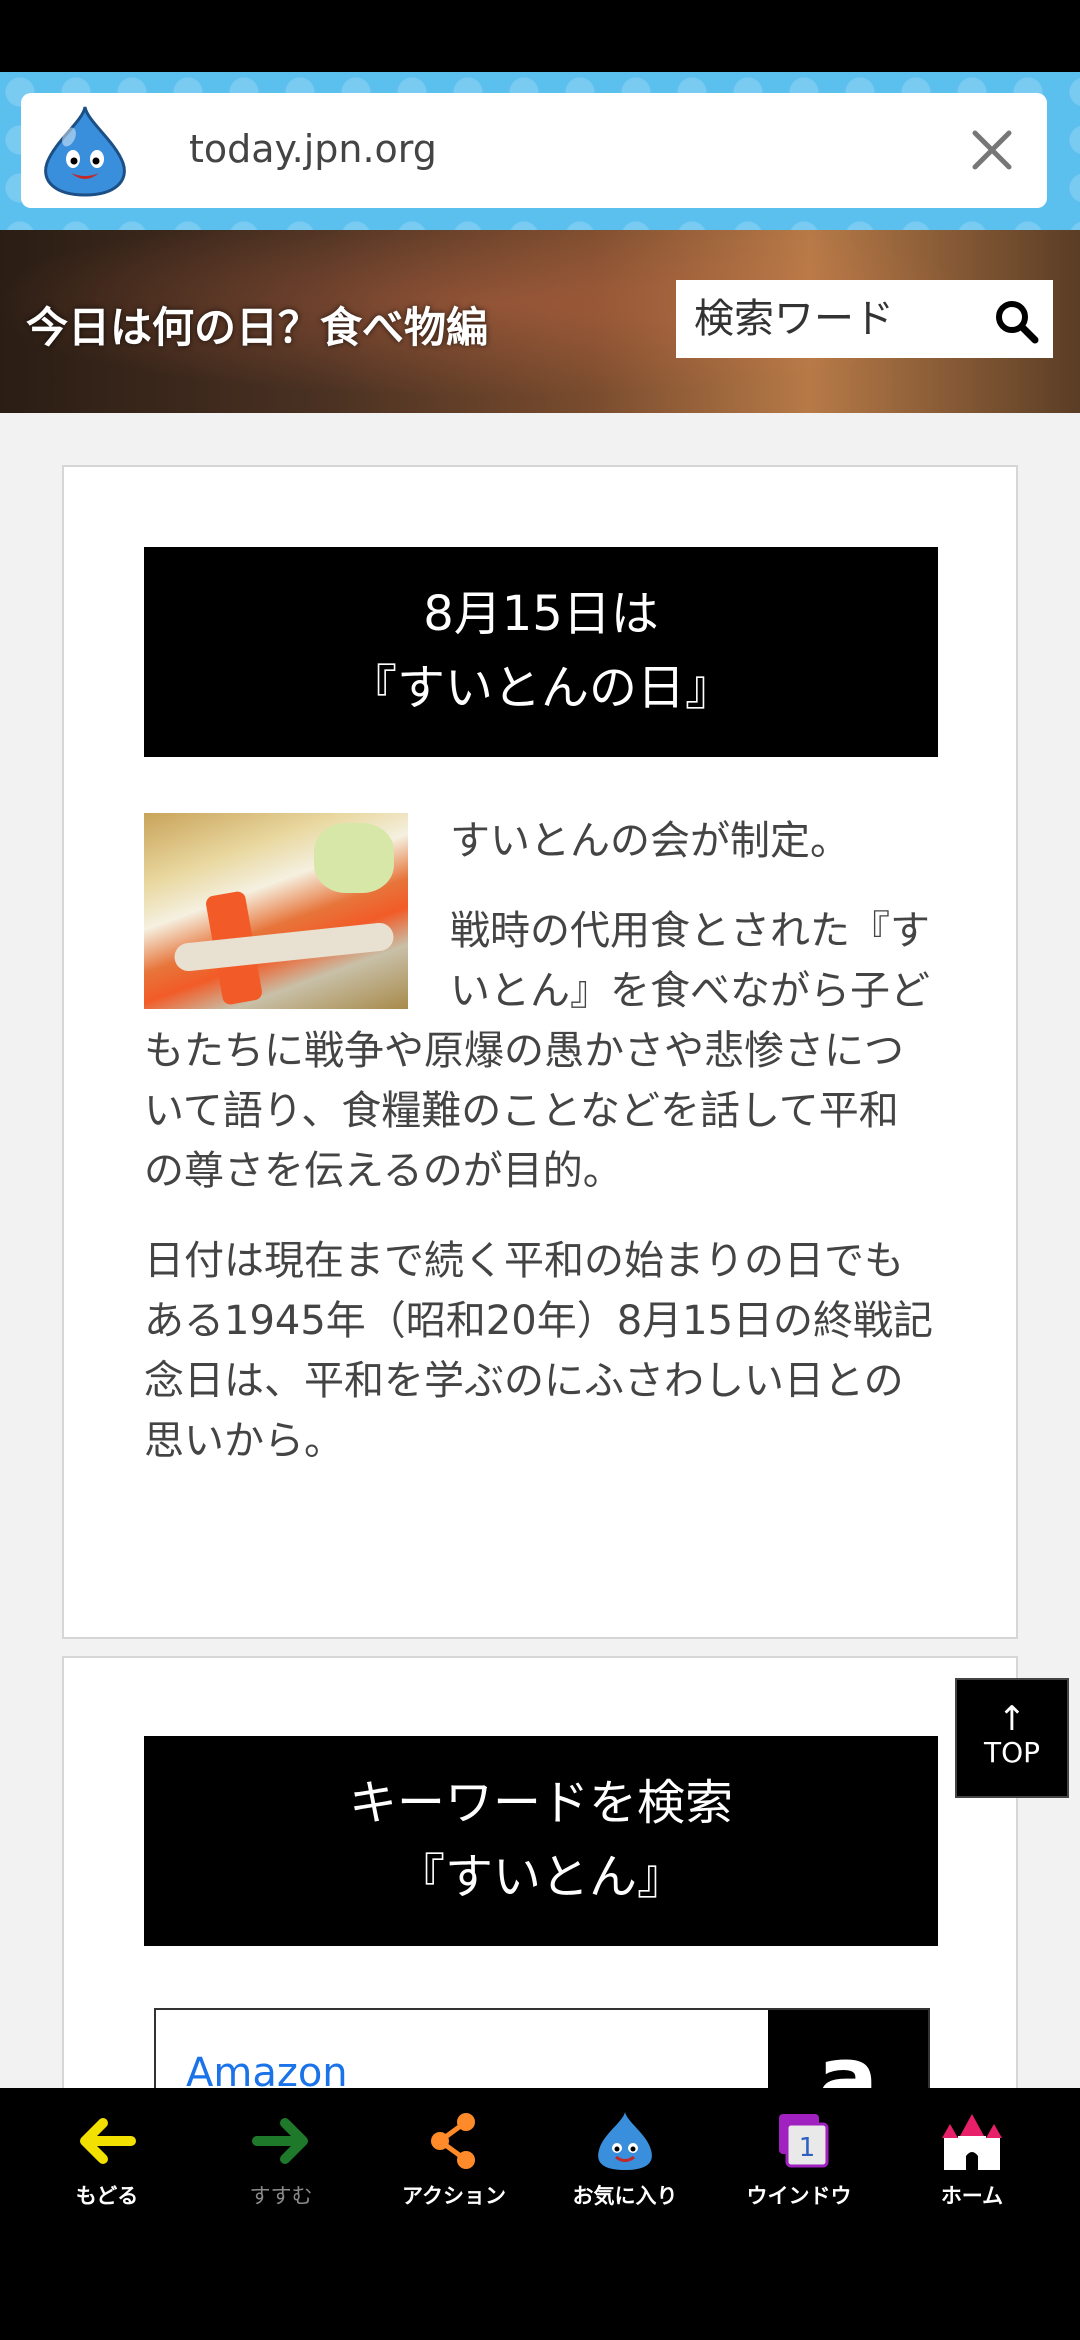  What do you see at coordinates (281, 2196) in the screenshot?
I see `nav-forward-label: すすむ` at bounding box center [281, 2196].